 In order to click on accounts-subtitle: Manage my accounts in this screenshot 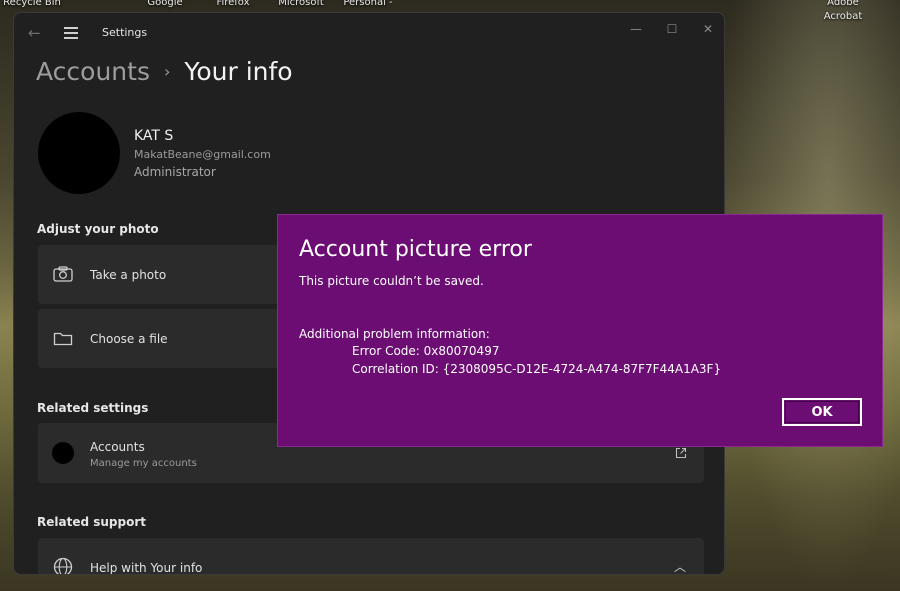, I will do `click(143, 463)`.